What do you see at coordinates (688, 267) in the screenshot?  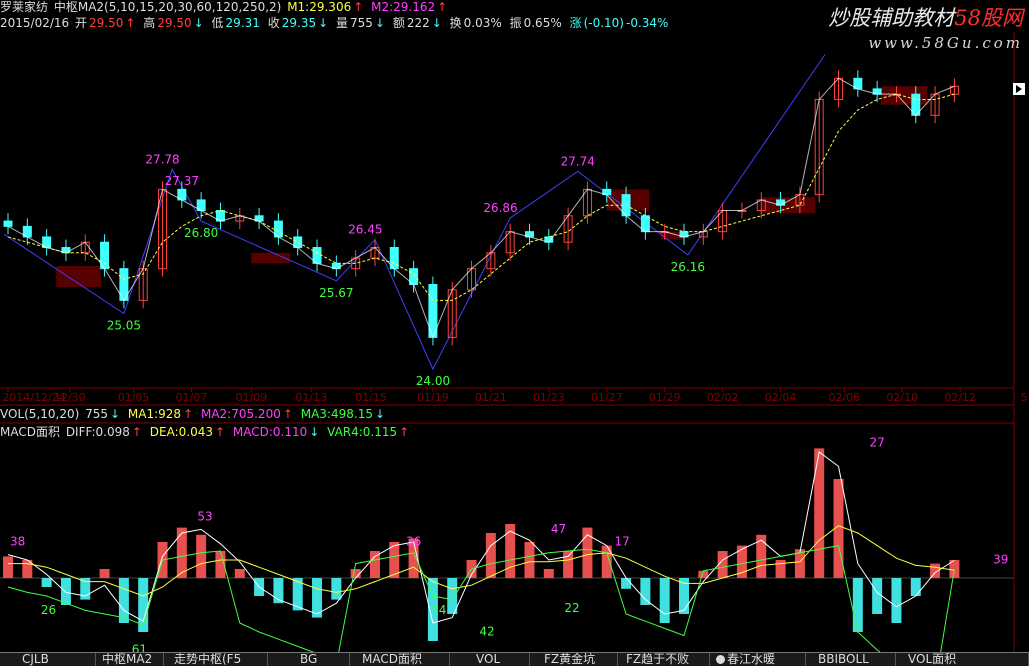 I see `price-extreme-label: 26.16` at bounding box center [688, 267].